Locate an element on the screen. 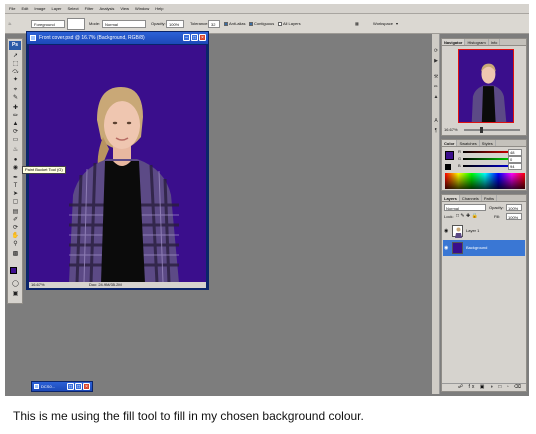  healing-tool-icon: ✚ is located at coordinates (15, 108).